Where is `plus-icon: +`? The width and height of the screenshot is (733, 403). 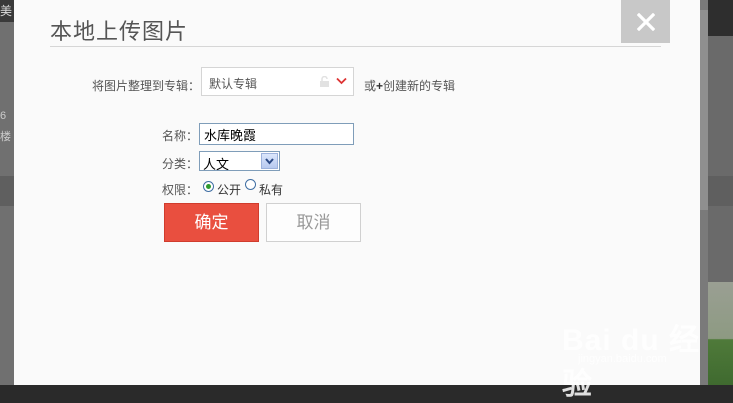
plus-icon: + is located at coordinates (380, 86).